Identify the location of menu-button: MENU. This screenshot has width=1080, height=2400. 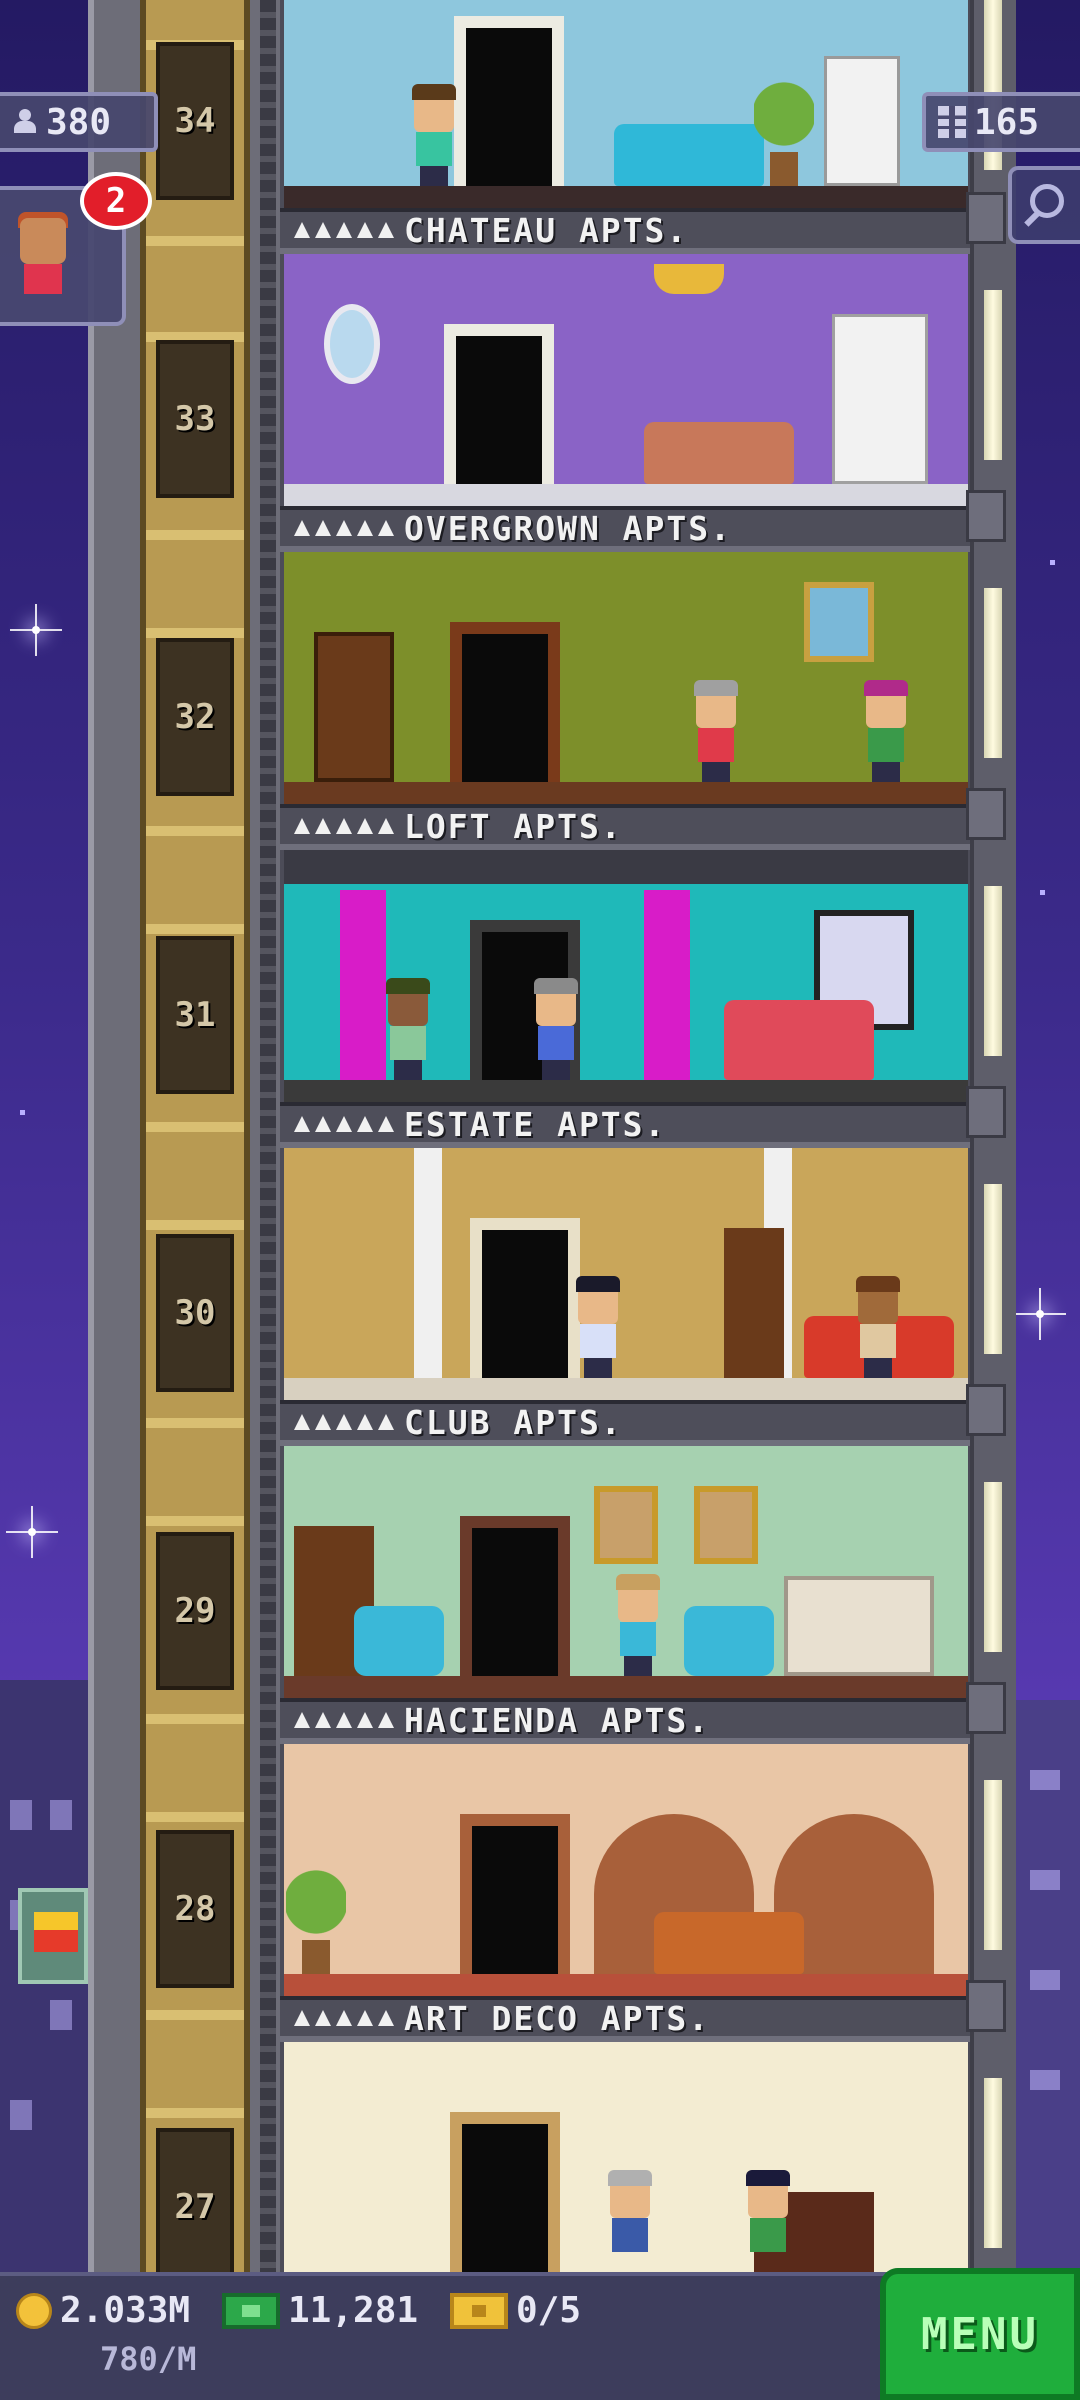
(980, 2334).